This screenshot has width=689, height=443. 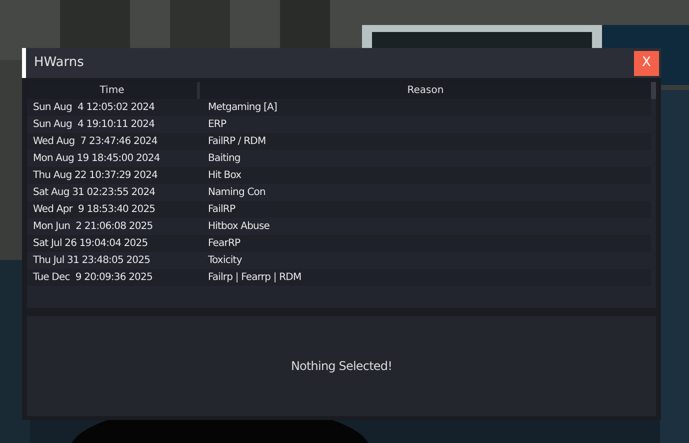 What do you see at coordinates (90, 244) in the screenshot?
I see `time-cell-text: Sat Jul 26 19:04:04 2025` at bounding box center [90, 244].